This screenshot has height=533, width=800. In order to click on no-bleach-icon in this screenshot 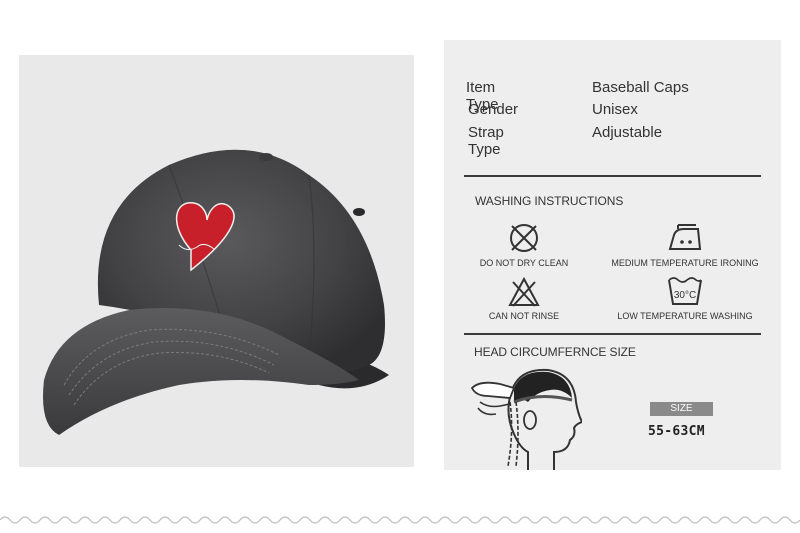, I will do `click(524, 291)`.